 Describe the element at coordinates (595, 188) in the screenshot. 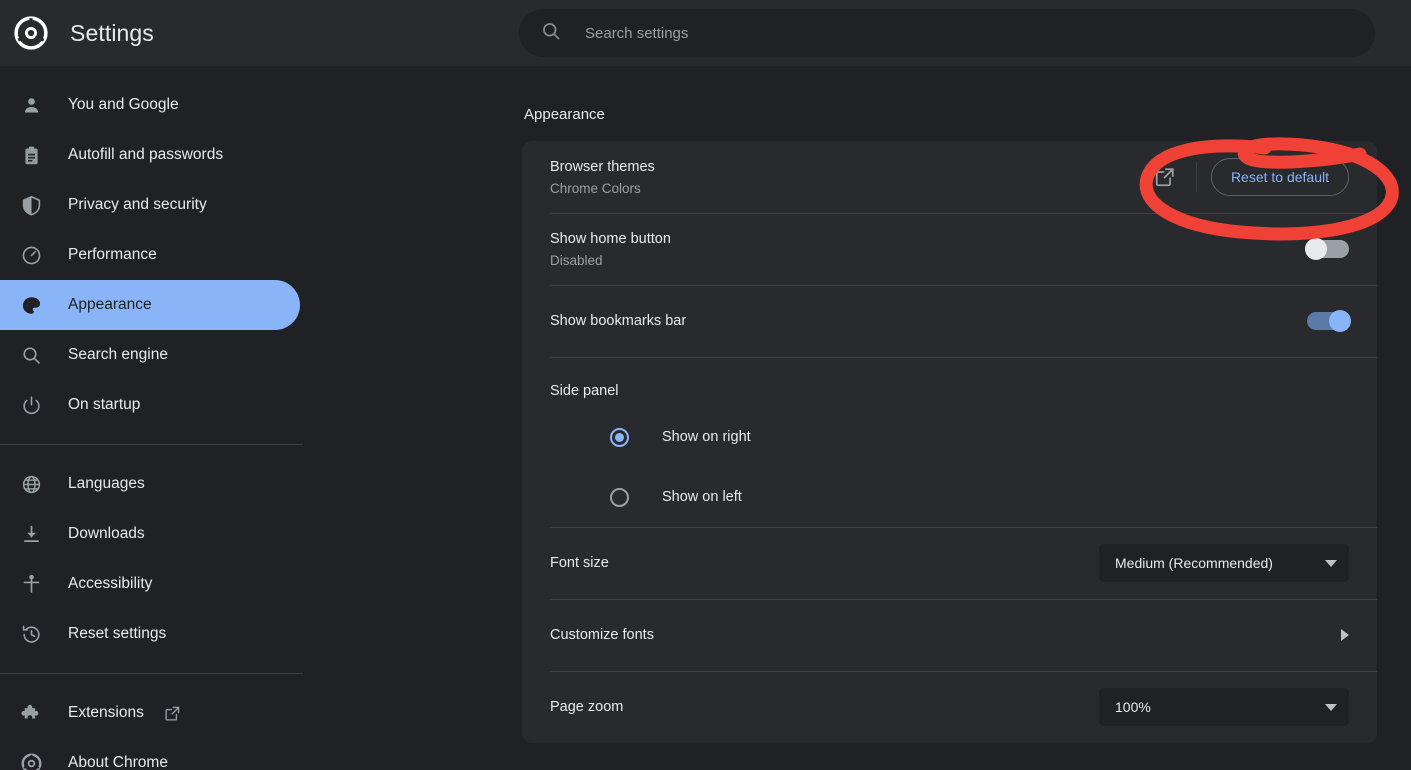

I see `row-sublabel: Chrome Colors` at that location.